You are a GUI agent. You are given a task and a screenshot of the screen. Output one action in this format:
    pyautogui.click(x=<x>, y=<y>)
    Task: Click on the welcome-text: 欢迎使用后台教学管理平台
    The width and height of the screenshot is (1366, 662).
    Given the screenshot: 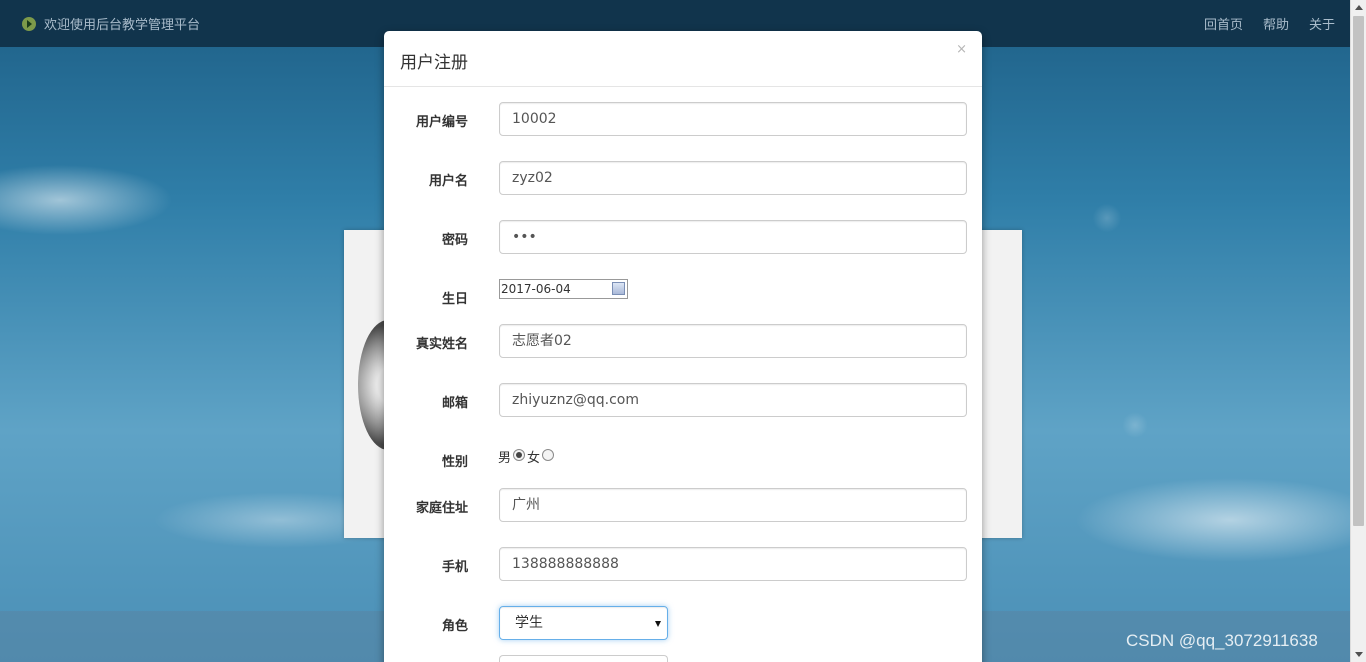 What is the action you would take?
    pyautogui.click(x=122, y=25)
    